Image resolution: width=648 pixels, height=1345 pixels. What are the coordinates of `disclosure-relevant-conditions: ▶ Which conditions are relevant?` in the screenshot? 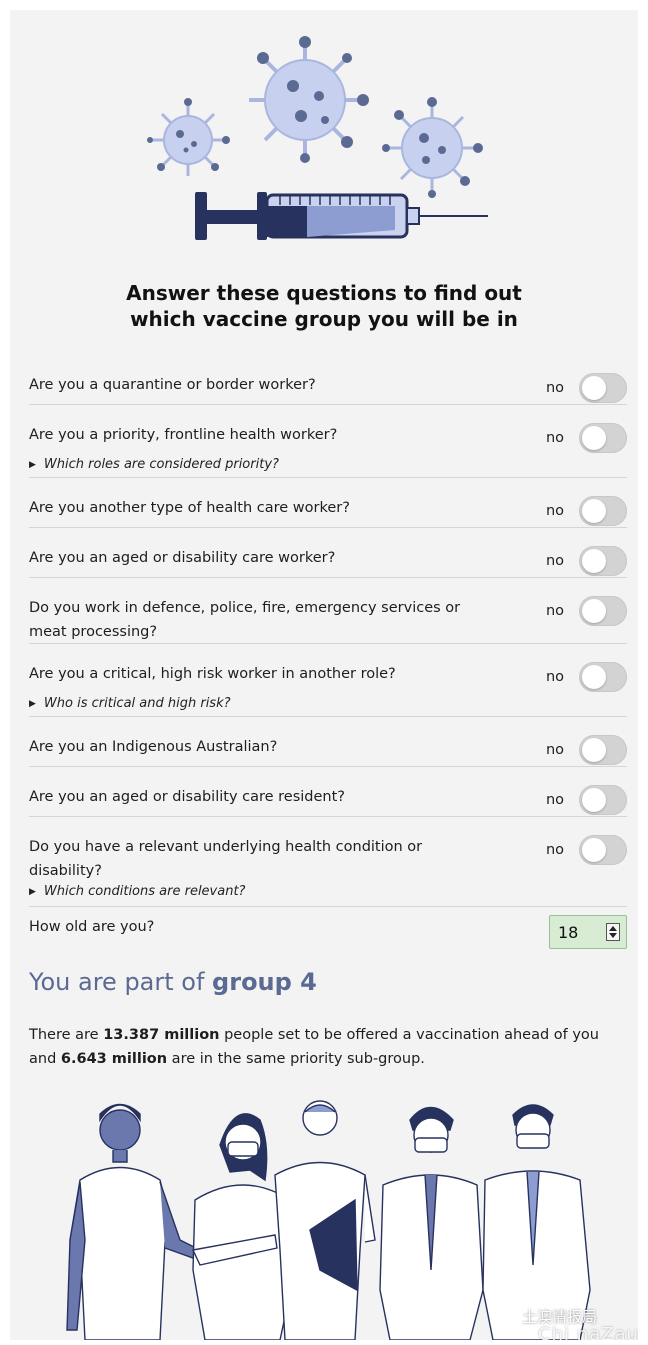 It's located at (137, 891).